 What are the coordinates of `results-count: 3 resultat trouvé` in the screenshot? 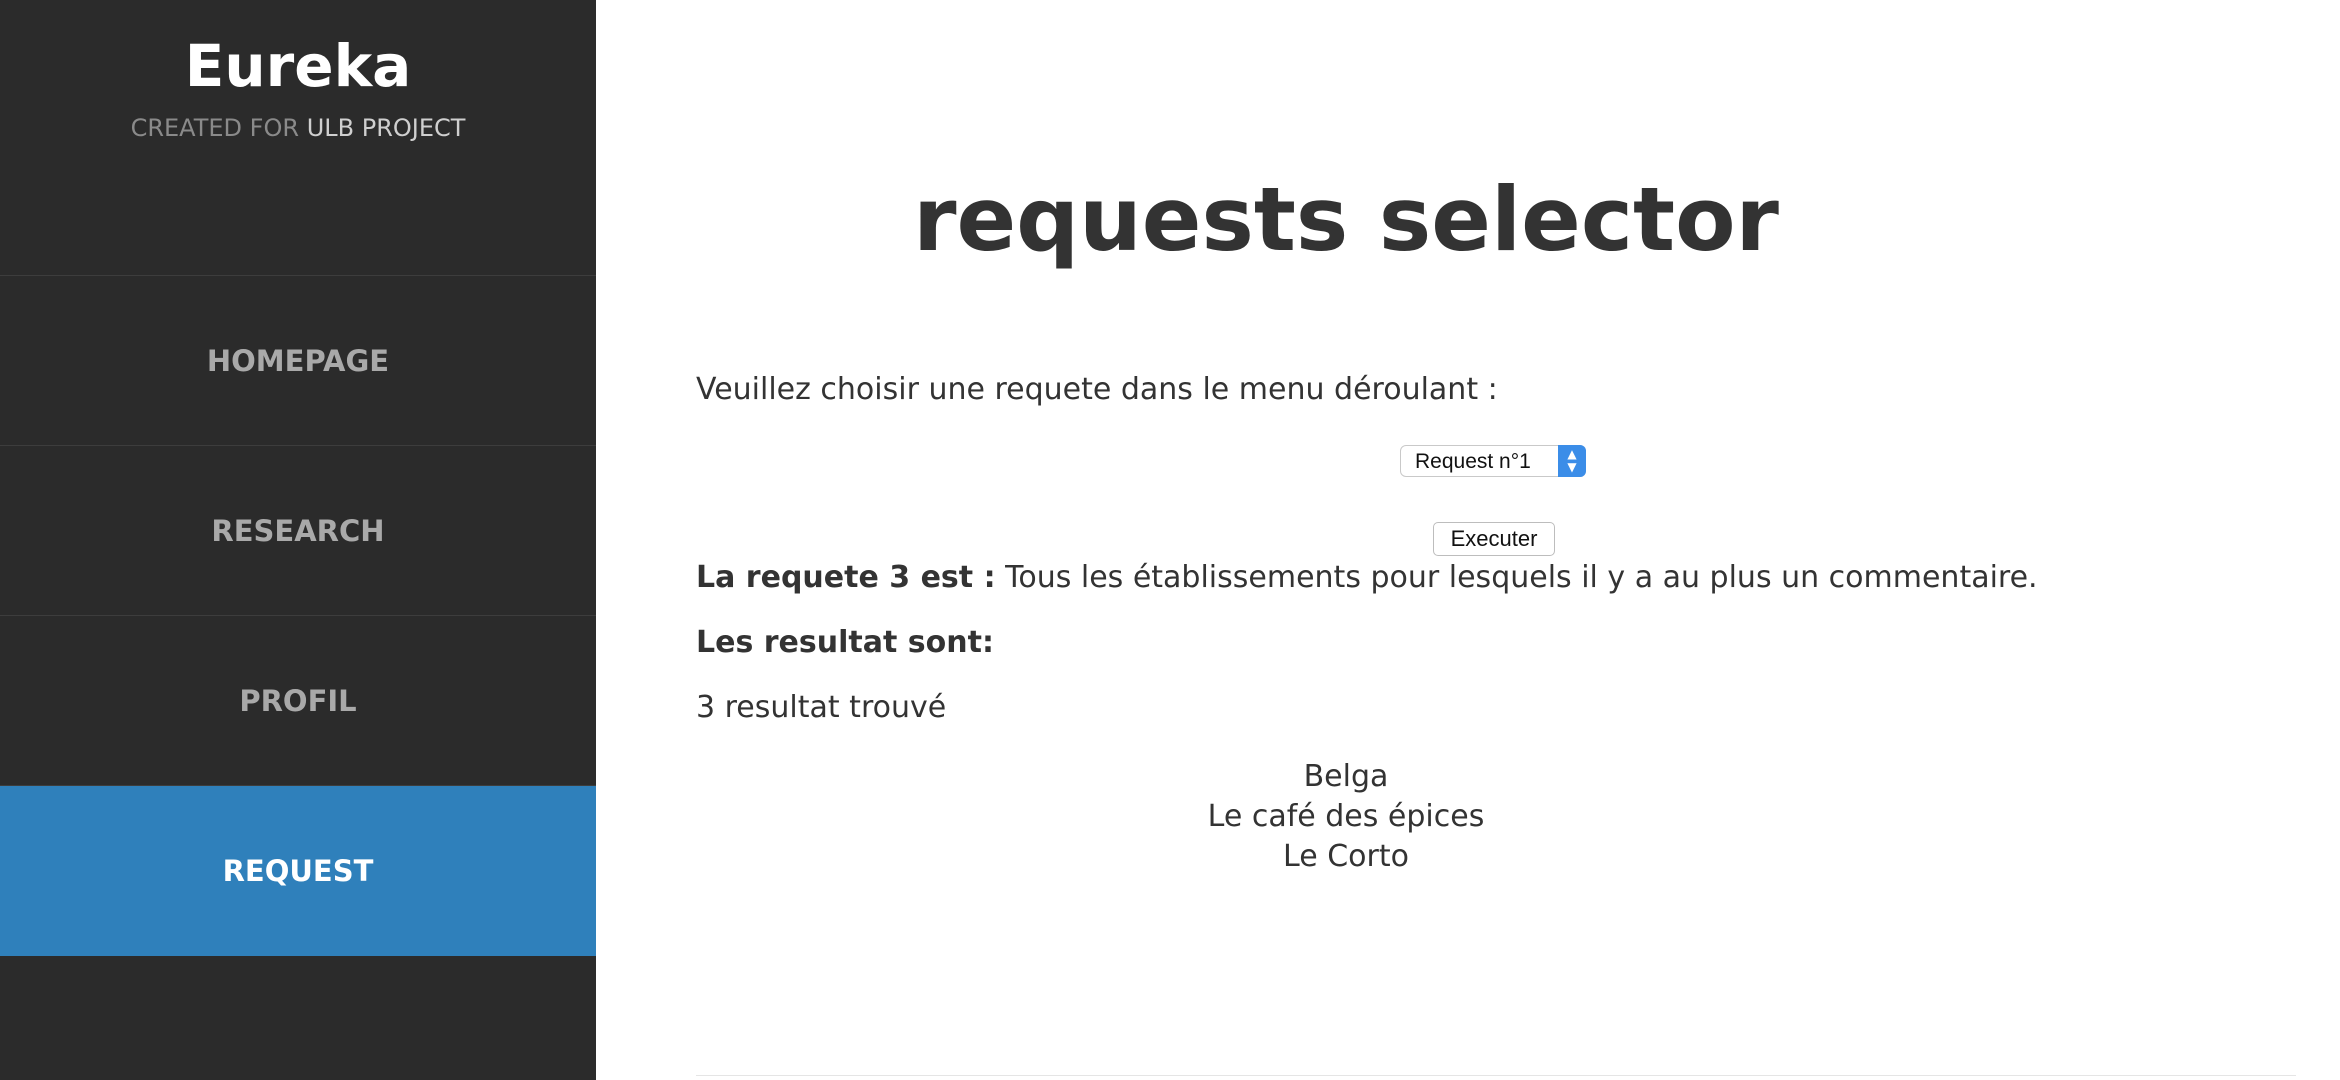 It's located at (821, 707).